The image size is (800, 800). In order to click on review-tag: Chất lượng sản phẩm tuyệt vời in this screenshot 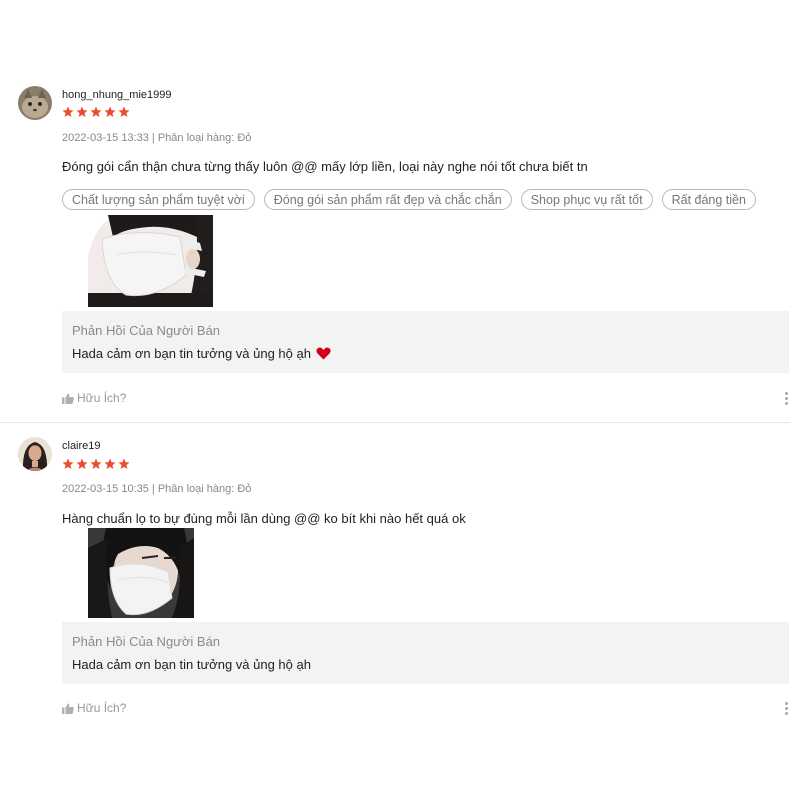, I will do `click(158, 199)`.